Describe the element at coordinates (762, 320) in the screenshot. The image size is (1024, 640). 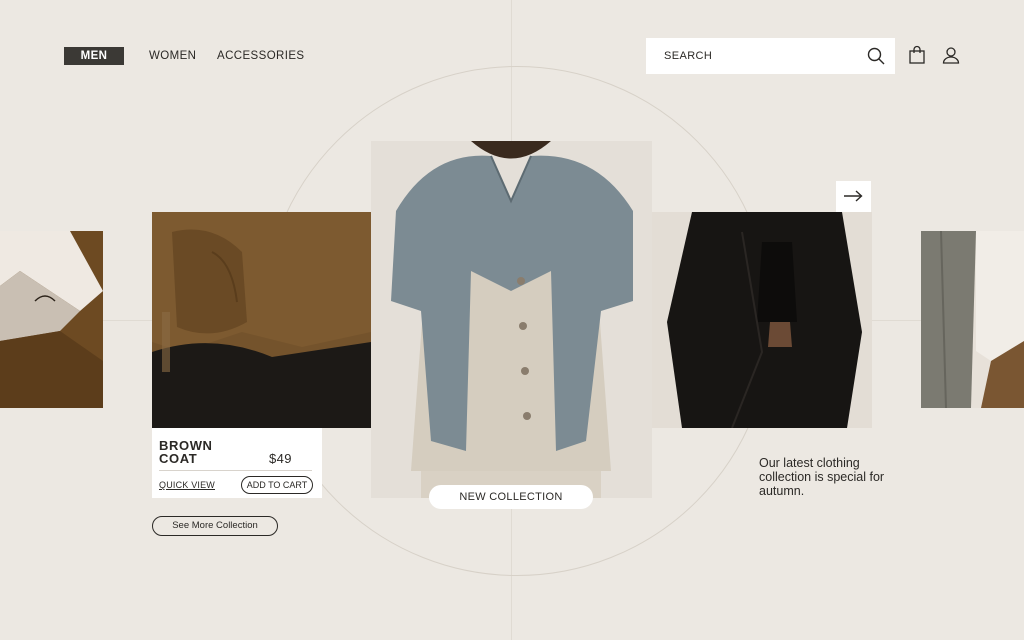
I see `product-photo-black-blazer` at that location.